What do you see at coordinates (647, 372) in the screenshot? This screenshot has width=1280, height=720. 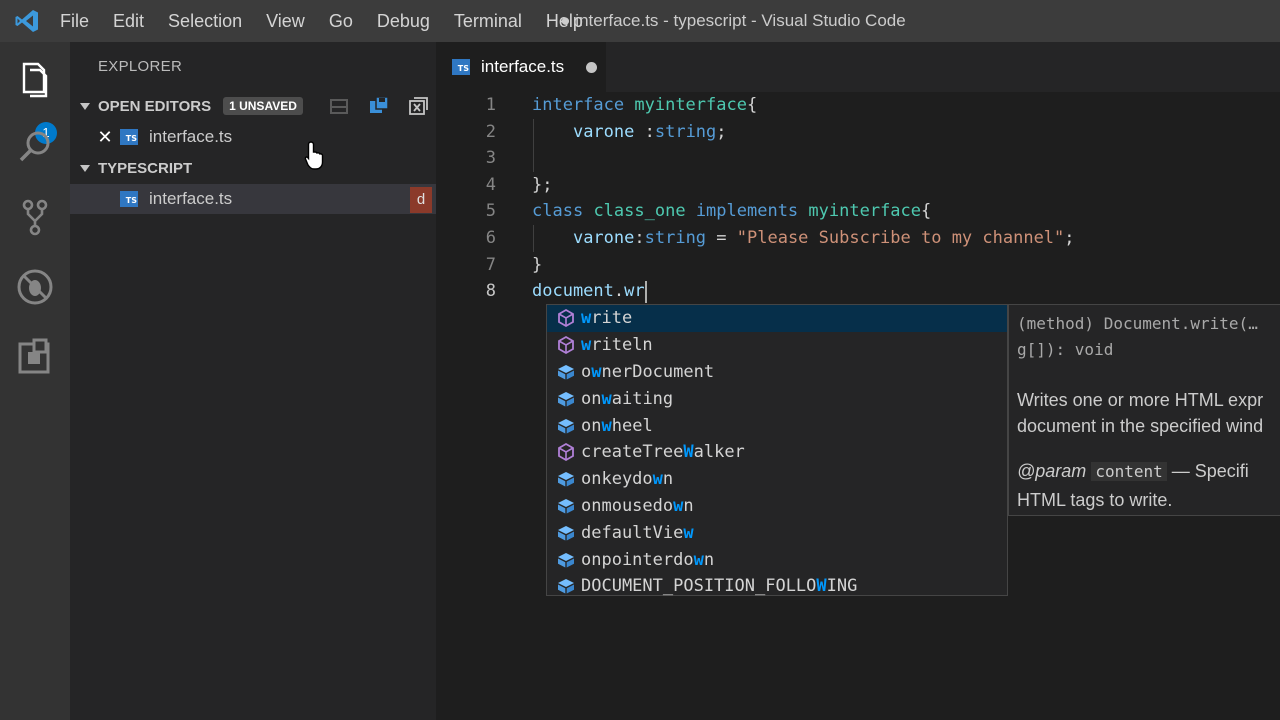 I see `suggestion-label: ownerDocument` at bounding box center [647, 372].